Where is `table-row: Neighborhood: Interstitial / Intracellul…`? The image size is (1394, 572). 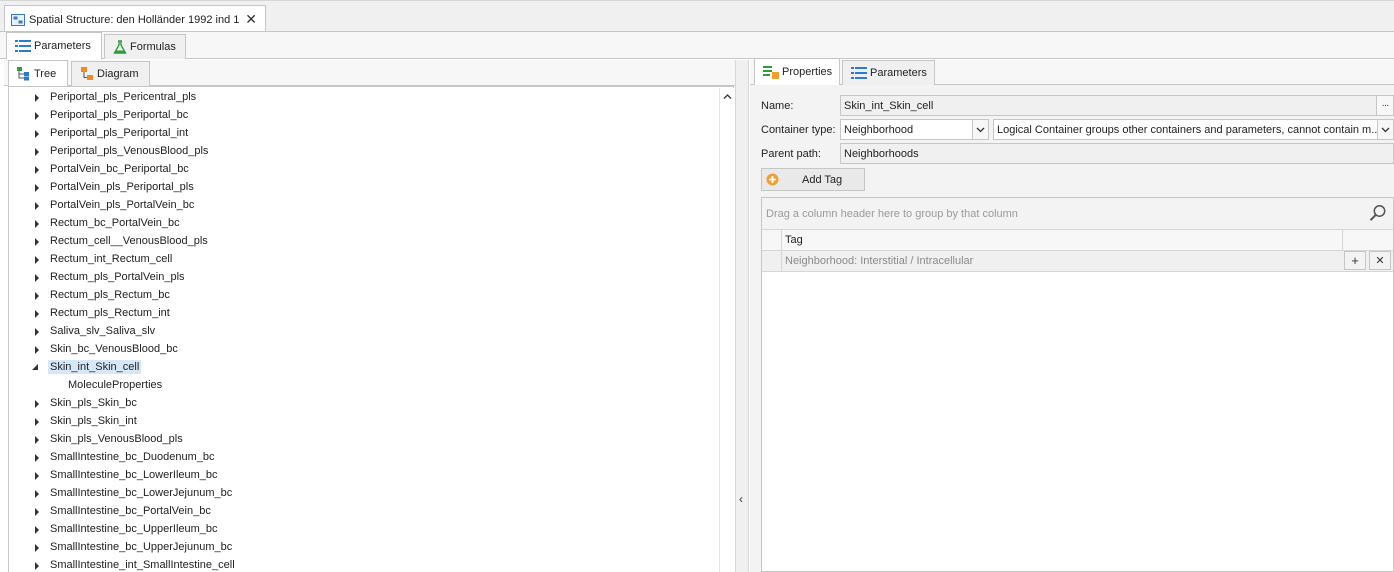 table-row: Neighborhood: Interstitial / Intracellul… is located at coordinates (1077, 261).